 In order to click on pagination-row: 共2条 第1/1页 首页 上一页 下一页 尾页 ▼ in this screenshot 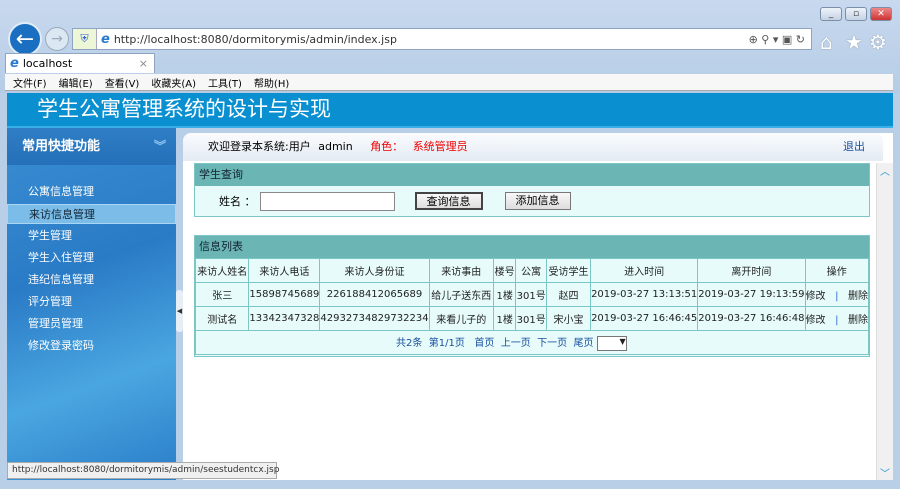, I will do `click(532, 342)`.